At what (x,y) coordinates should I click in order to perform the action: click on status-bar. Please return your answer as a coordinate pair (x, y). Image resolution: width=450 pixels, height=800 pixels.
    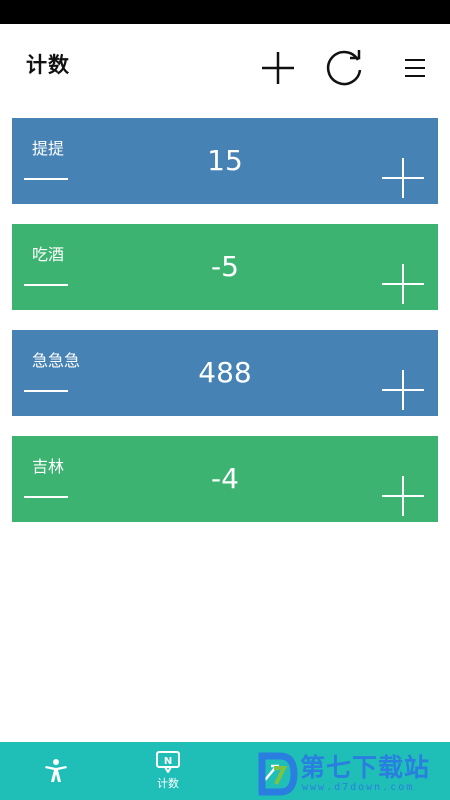
    Looking at the image, I should click on (225, 12).